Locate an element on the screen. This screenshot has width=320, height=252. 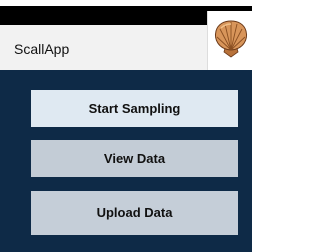
start-sampling-button: Start Sampling is located at coordinates (134, 108).